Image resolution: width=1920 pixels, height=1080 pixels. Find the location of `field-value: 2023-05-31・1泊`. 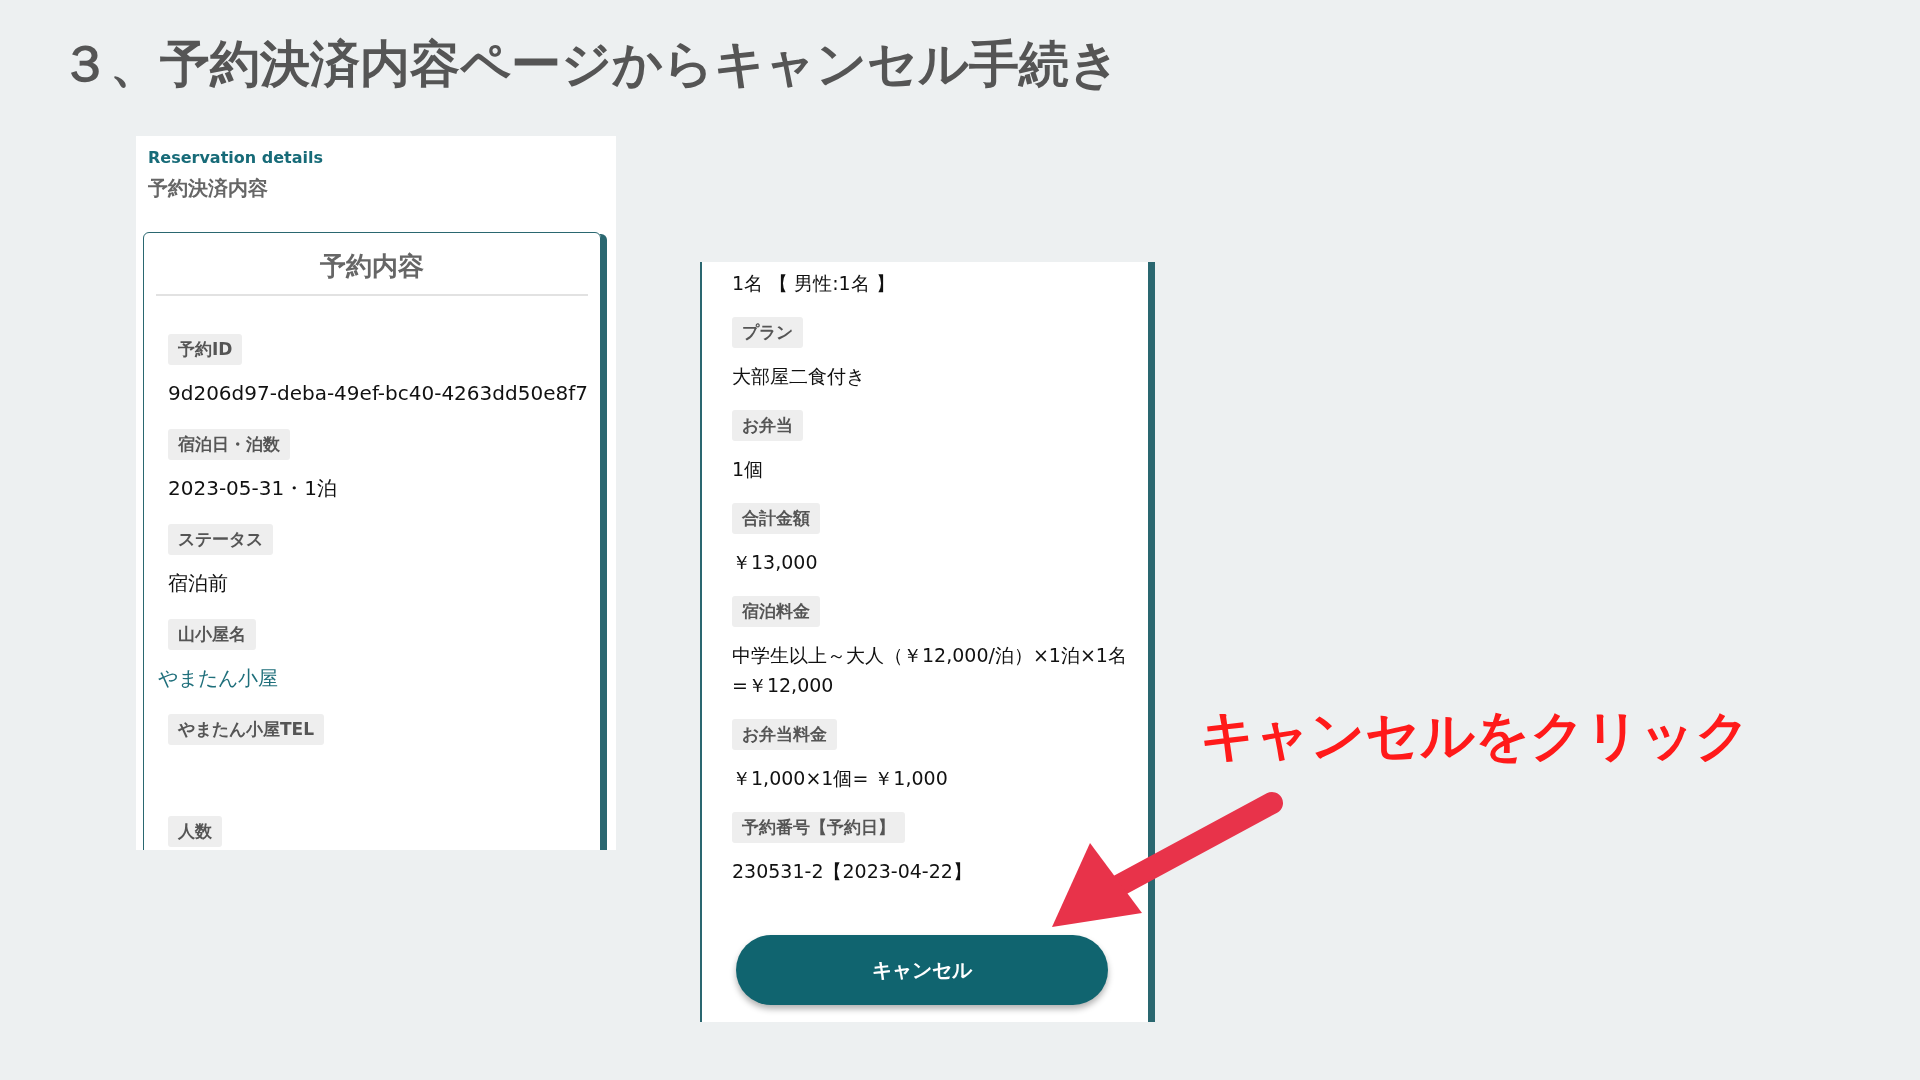

field-value: 2023-05-31・1泊 is located at coordinates (253, 488).